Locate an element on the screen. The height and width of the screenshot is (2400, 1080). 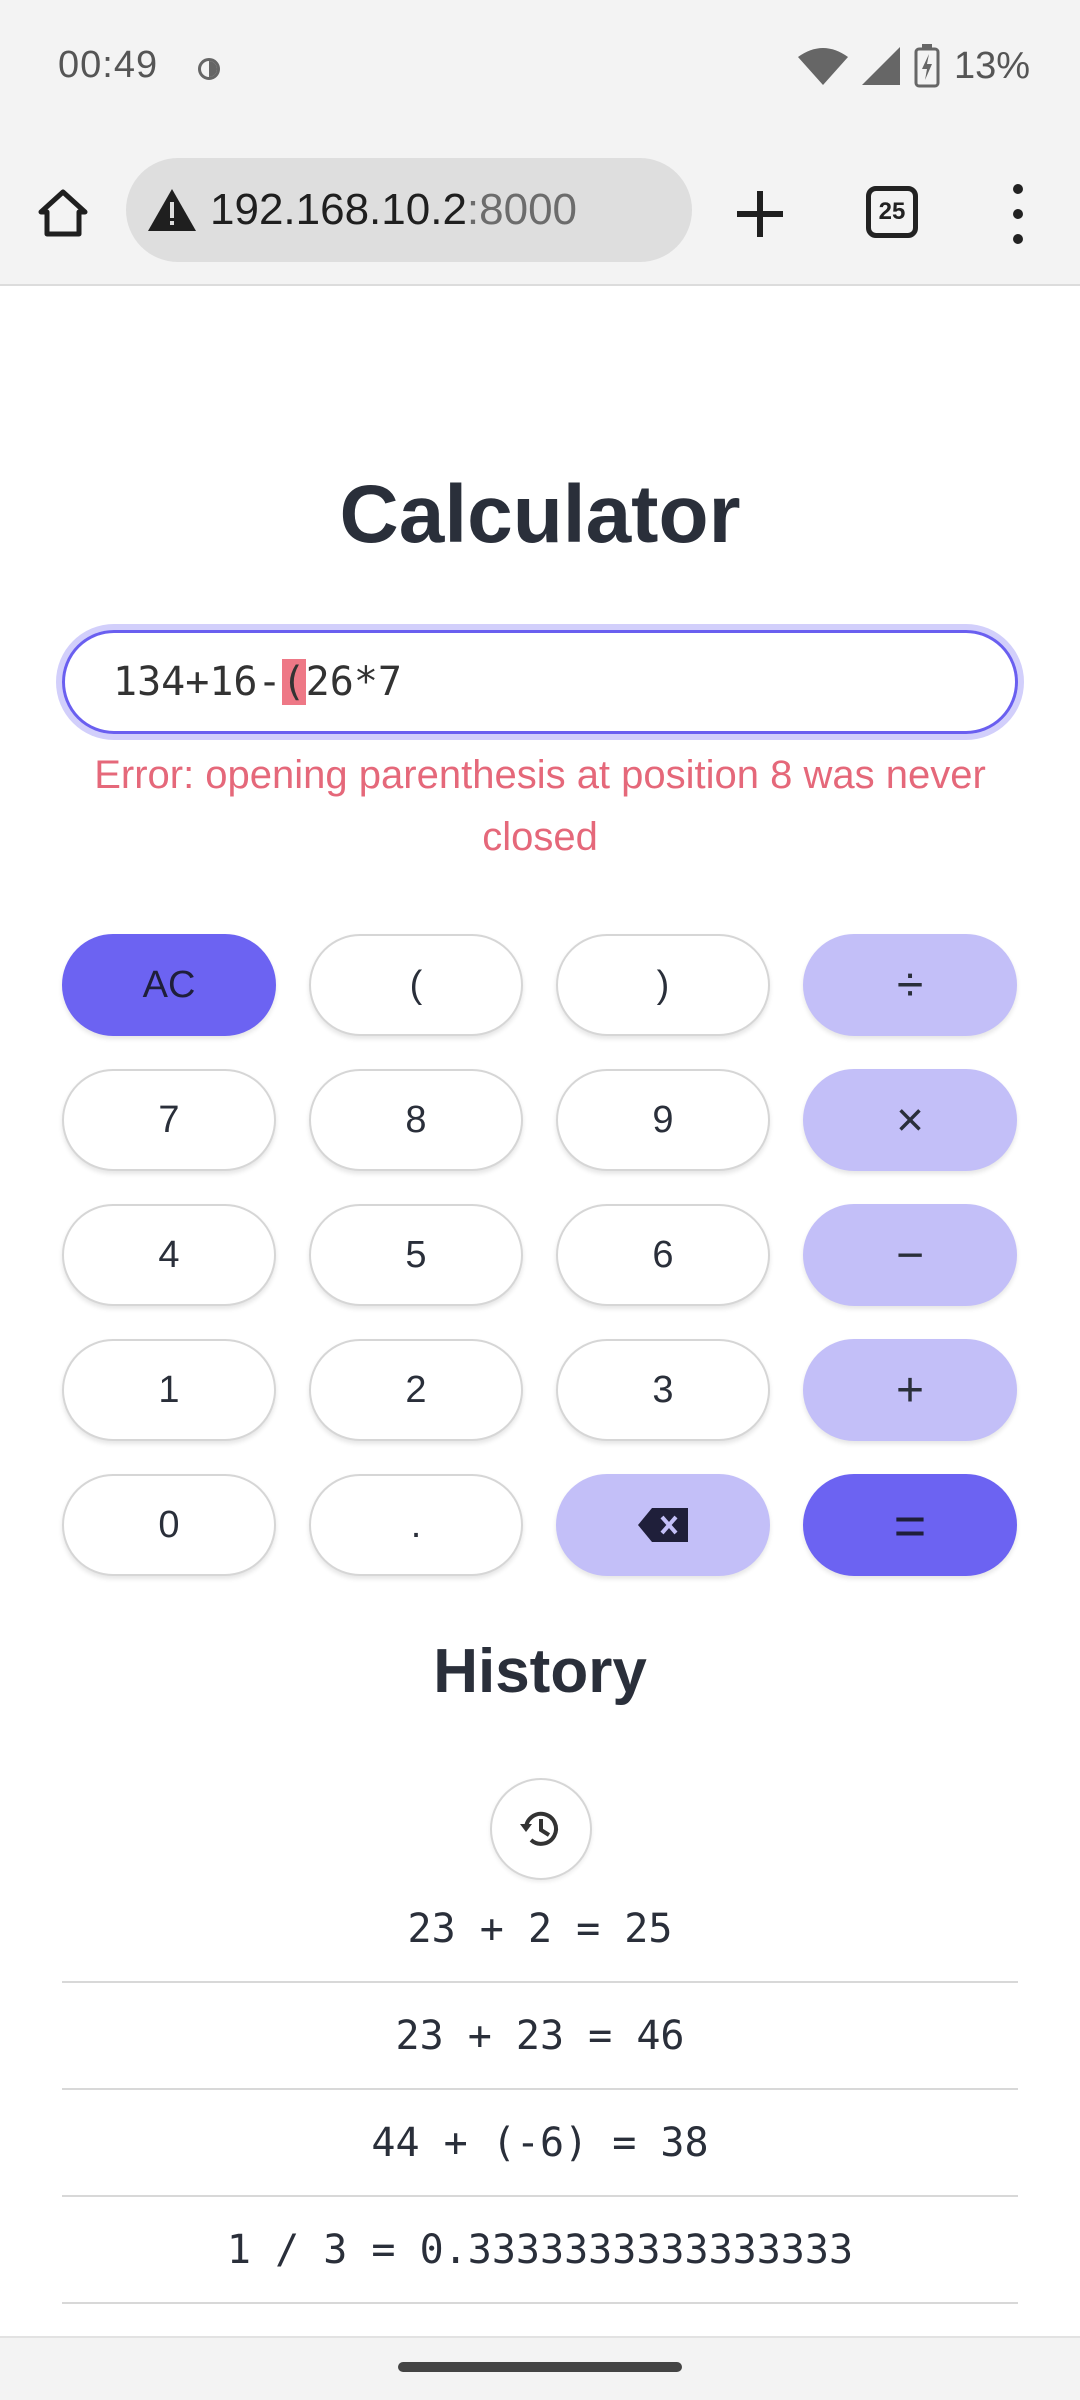
url-port: :8000 is located at coordinates (522, 209).